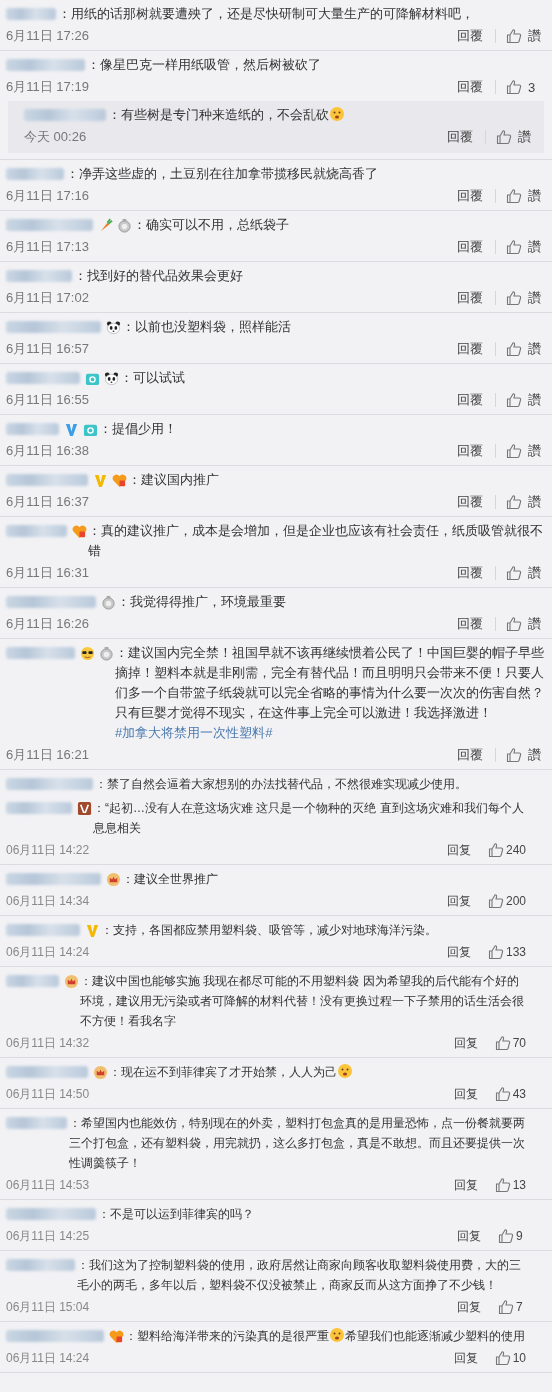  What do you see at coordinates (108, 602) in the screenshot?
I see `medal-icon` at bounding box center [108, 602].